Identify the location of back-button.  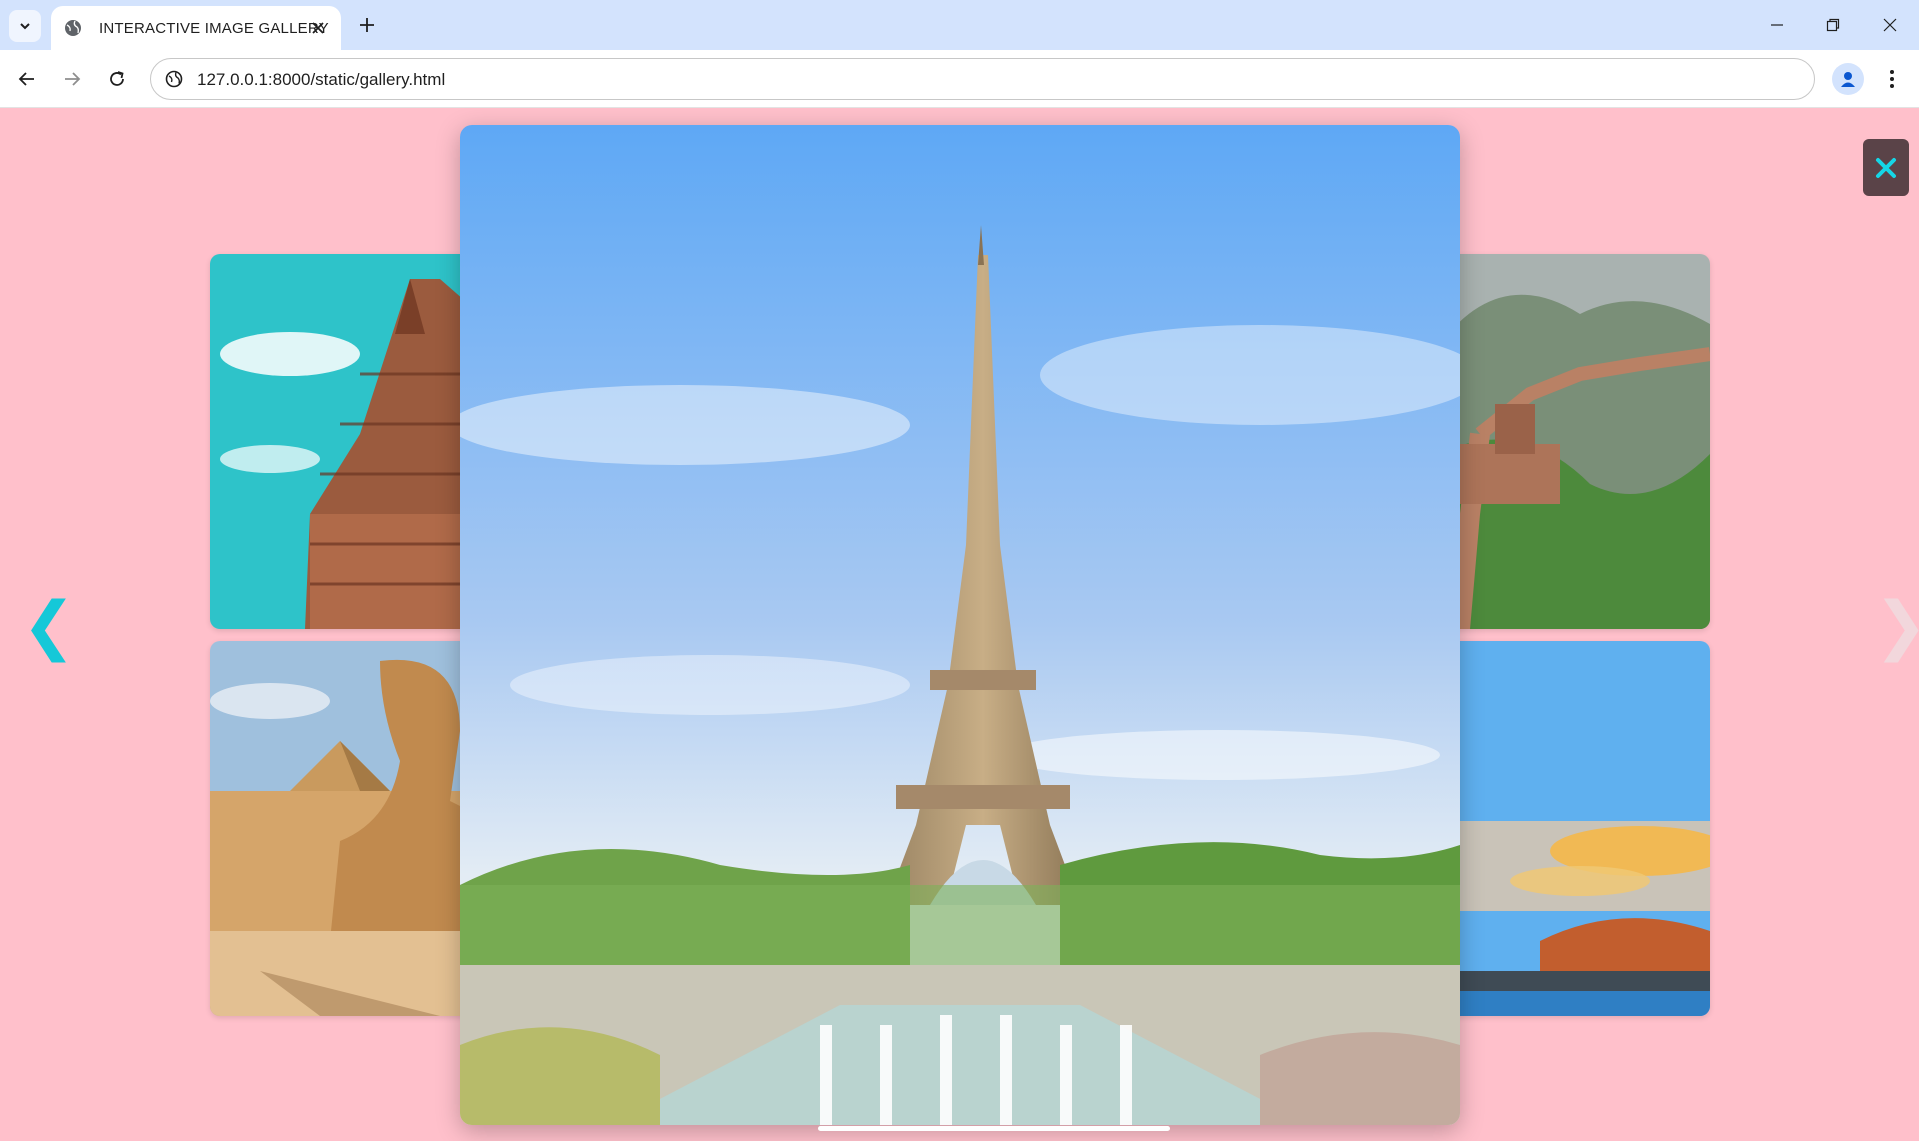
(27, 79).